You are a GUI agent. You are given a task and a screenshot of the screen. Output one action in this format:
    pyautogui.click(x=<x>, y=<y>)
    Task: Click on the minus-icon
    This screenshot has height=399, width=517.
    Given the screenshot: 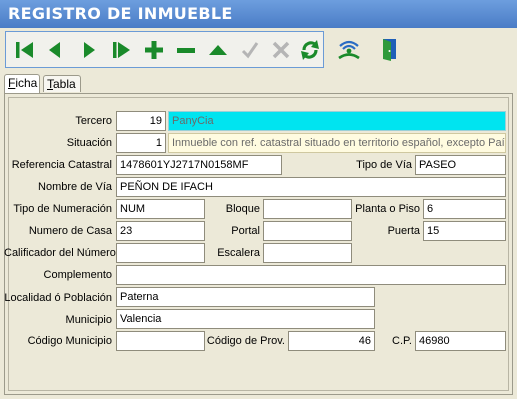 What is the action you would take?
    pyautogui.click(x=186, y=50)
    